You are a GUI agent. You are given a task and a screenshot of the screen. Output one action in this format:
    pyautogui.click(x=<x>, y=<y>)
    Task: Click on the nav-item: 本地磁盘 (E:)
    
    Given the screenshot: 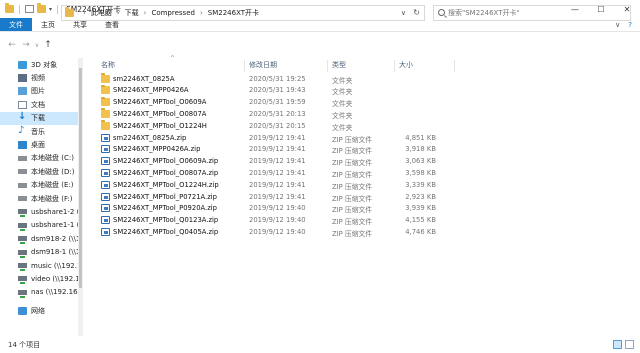 What is the action you would take?
    pyautogui.click(x=39, y=185)
    